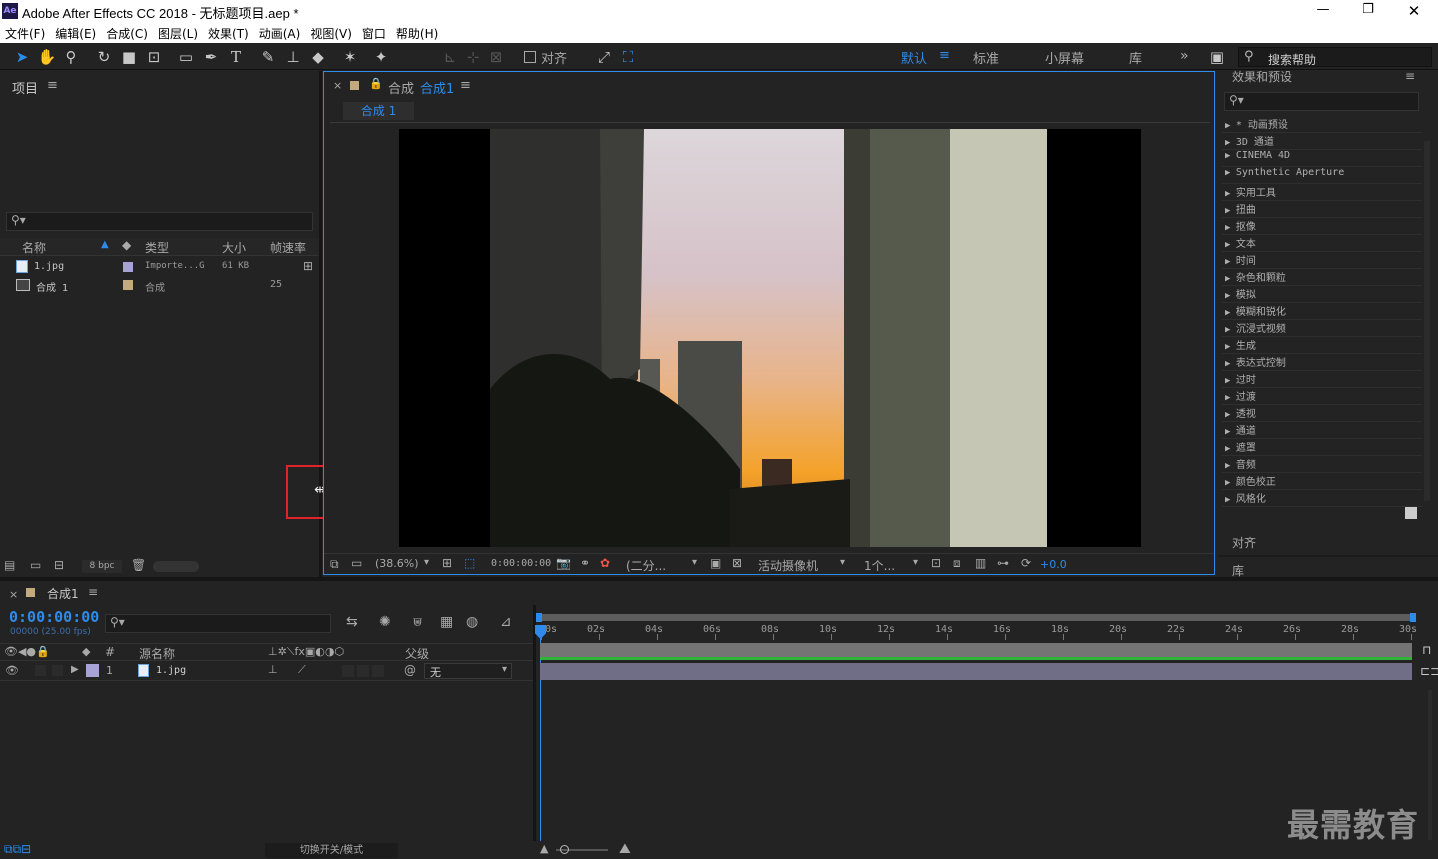 The width and height of the screenshot is (1438, 859). I want to click on comp-marker-icon: ⊓, so click(1426, 650).